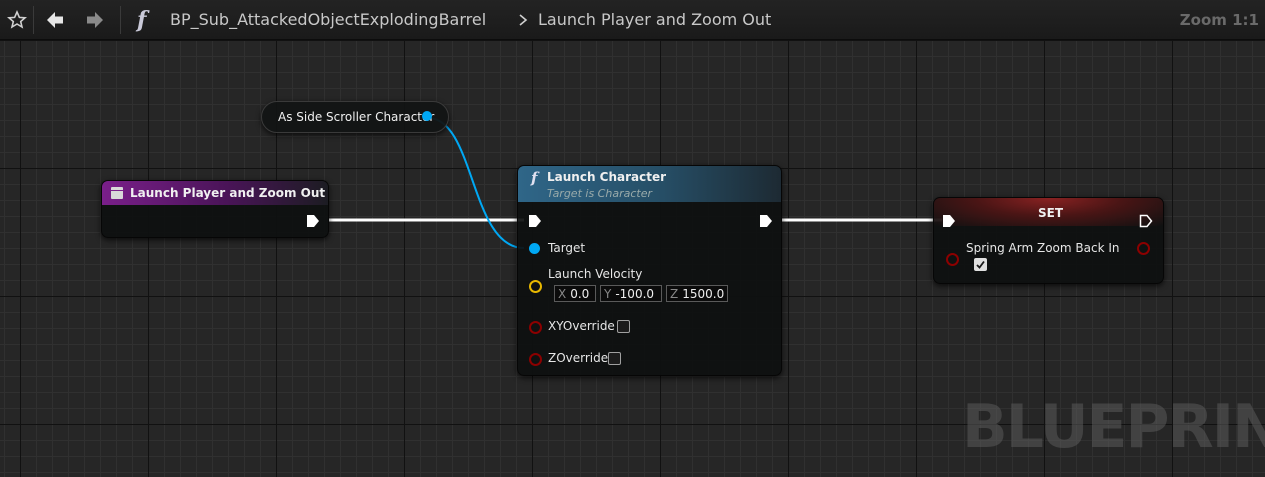 The height and width of the screenshot is (477, 1265). What do you see at coordinates (623, 326) in the screenshot?
I see `xy-override-checkbox` at bounding box center [623, 326].